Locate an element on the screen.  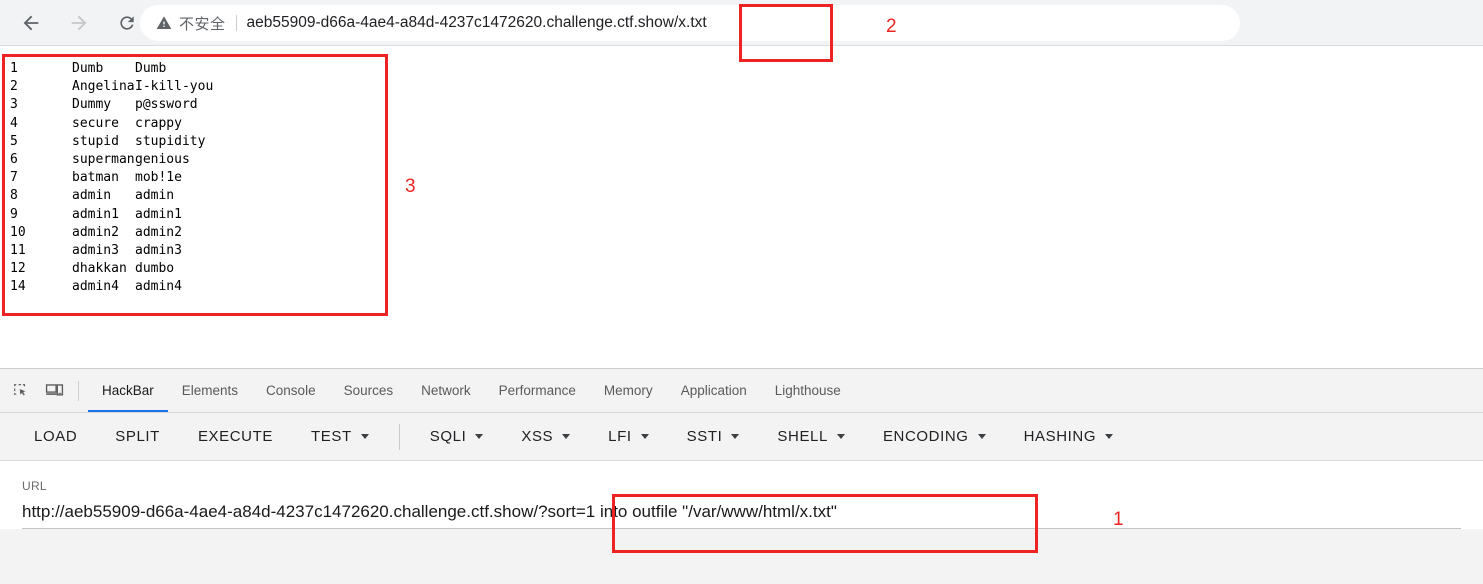
devtools-tab-network: Network is located at coordinates (446, 390).